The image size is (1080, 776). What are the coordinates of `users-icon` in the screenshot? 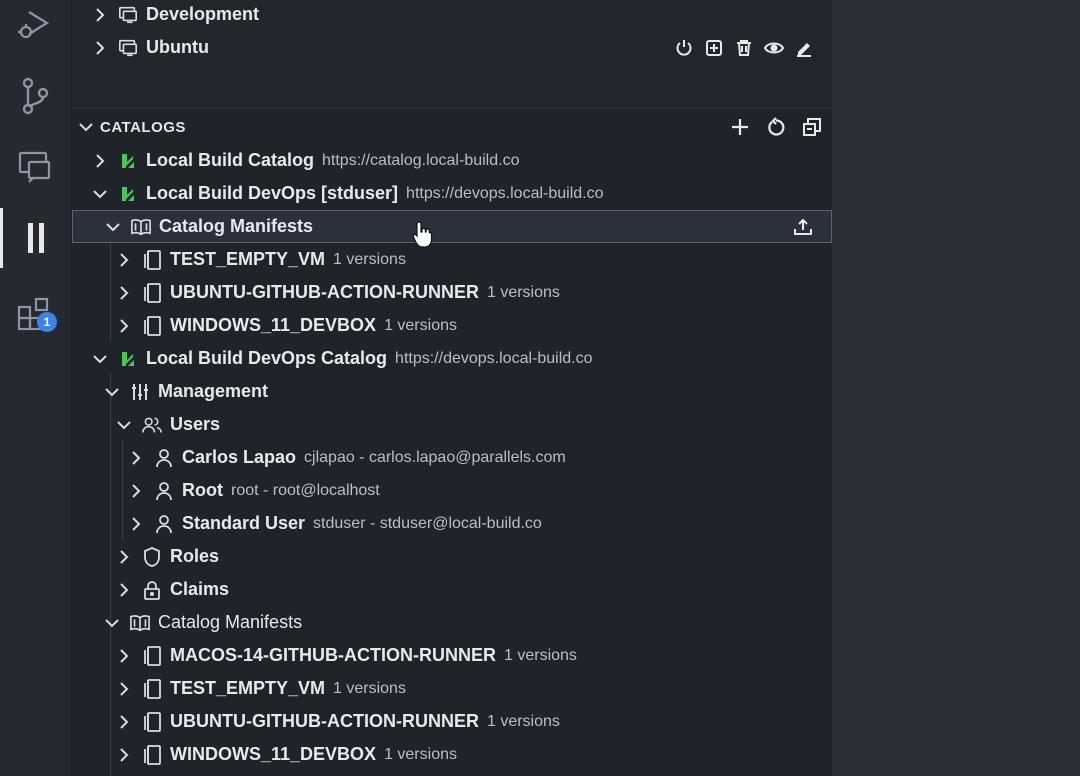 It's located at (152, 425).